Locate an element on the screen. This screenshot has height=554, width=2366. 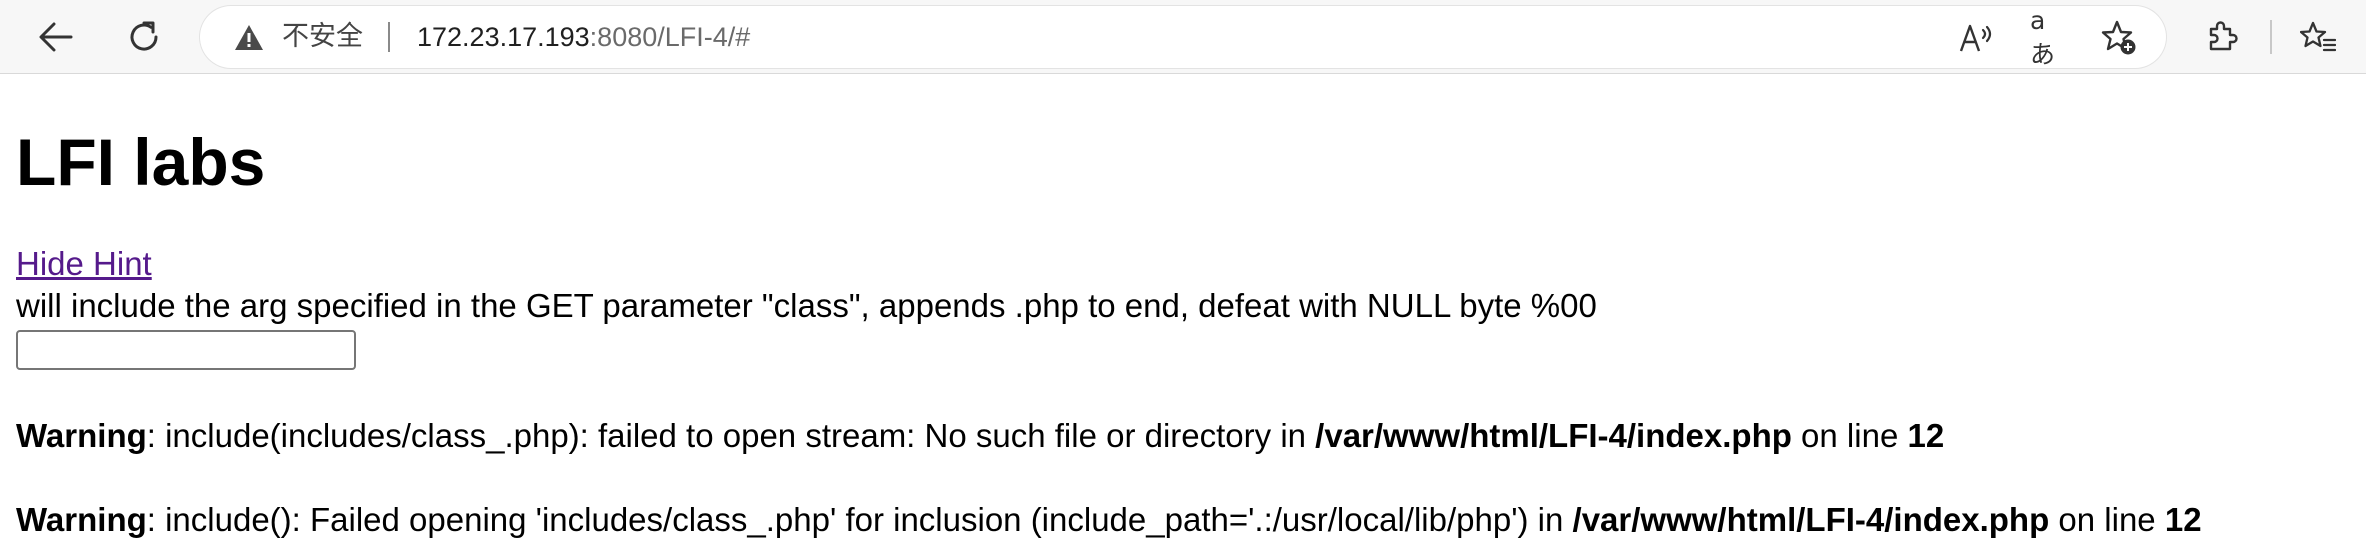
address-bar: 不安全 172.23.17.193:8080/LFI-4/# aあ is located at coordinates (1183, 37).